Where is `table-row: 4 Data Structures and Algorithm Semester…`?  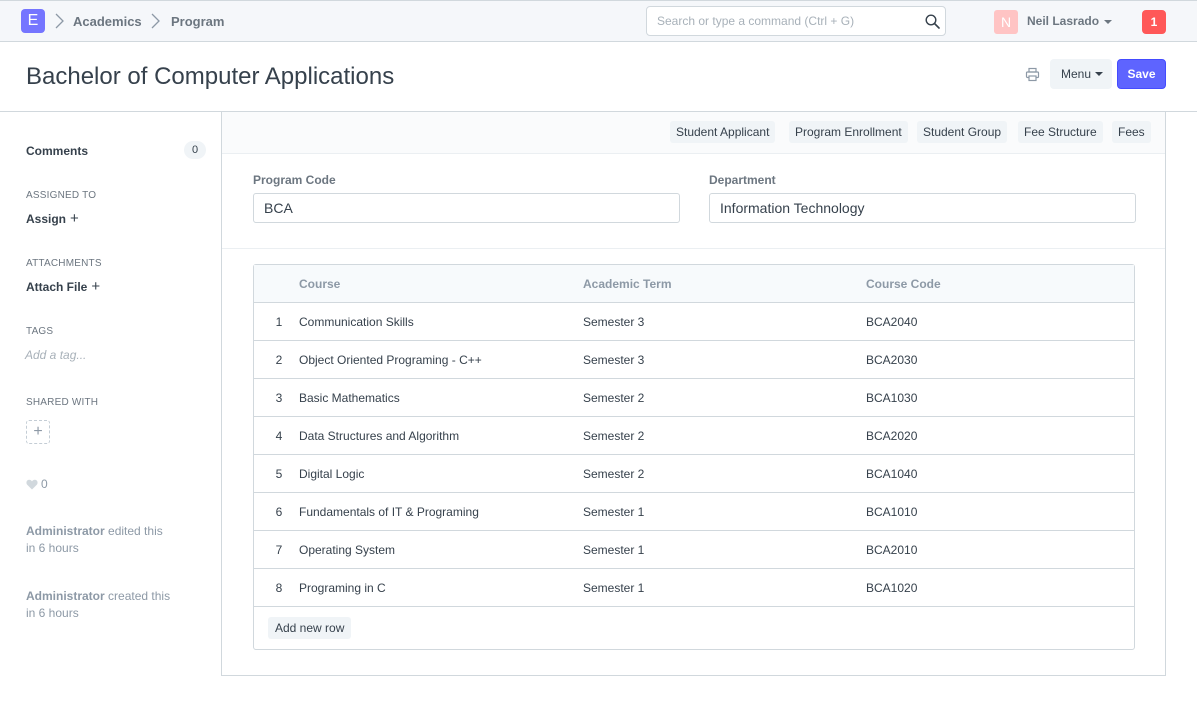 table-row: 4 Data Structures and Algorithm Semester… is located at coordinates (694, 436).